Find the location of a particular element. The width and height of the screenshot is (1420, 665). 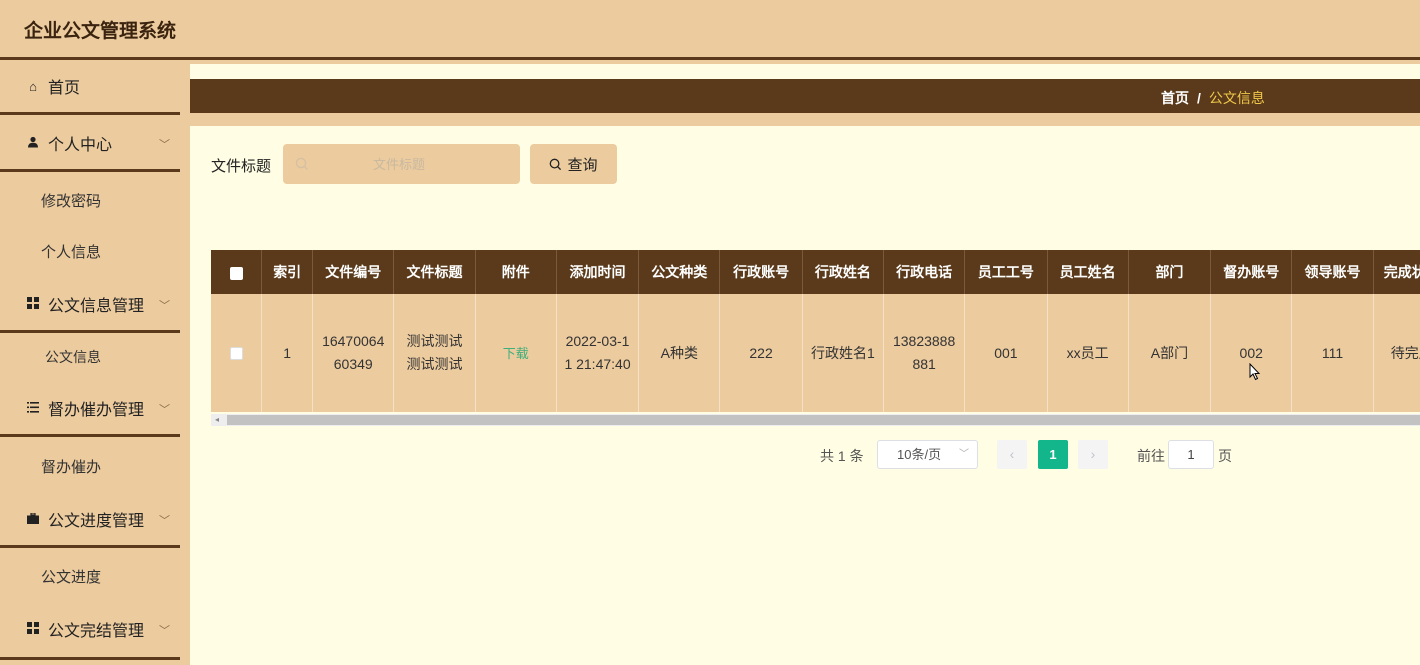

sidebar-item-personal-center: 个人中心 ﹀ is located at coordinates (90, 143).